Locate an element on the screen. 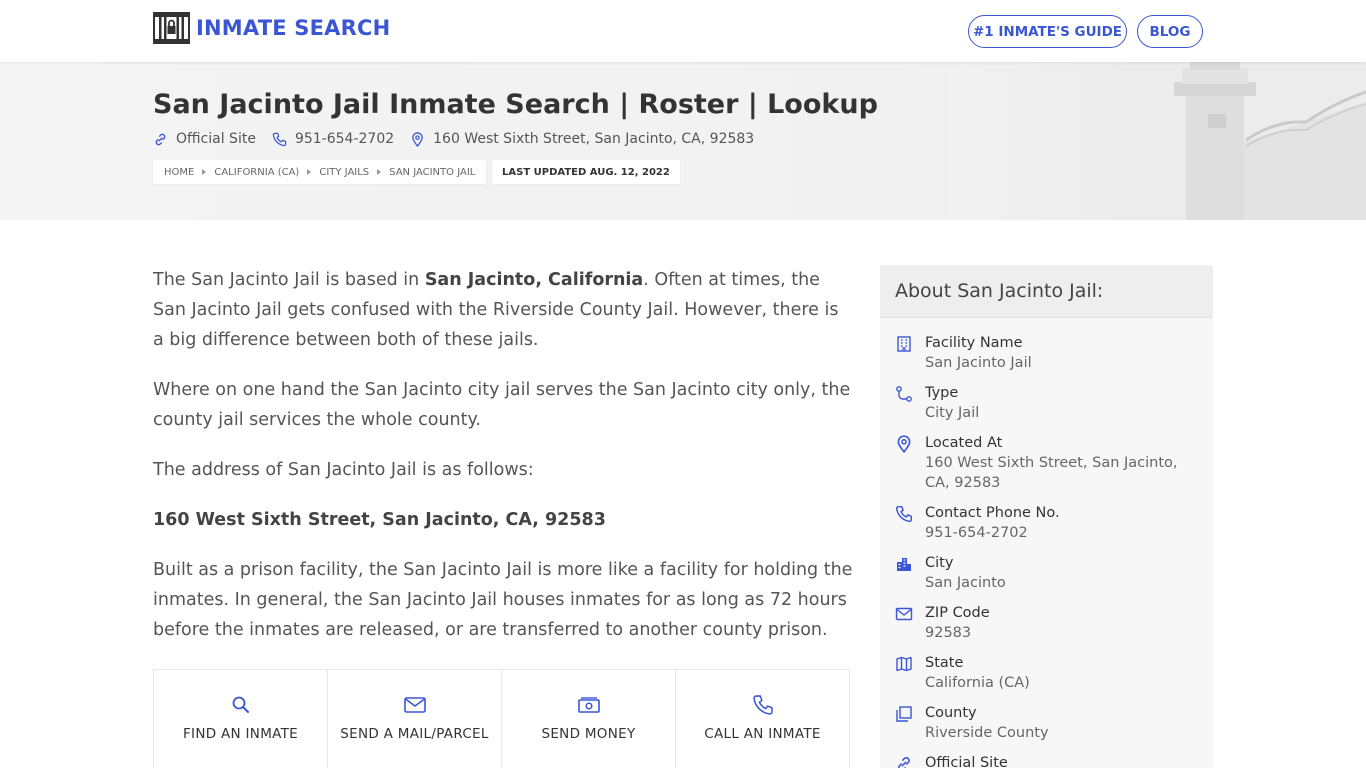  phone-number: 951-654-2702 is located at coordinates (344, 139).